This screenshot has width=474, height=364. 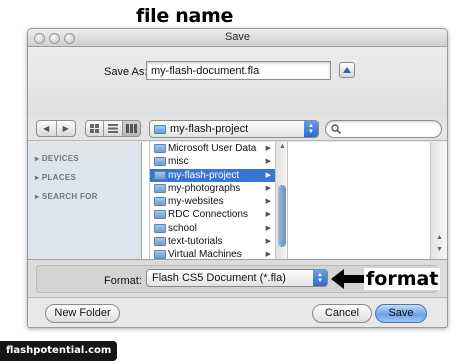 I want to click on file-name: school, so click(x=182, y=228).